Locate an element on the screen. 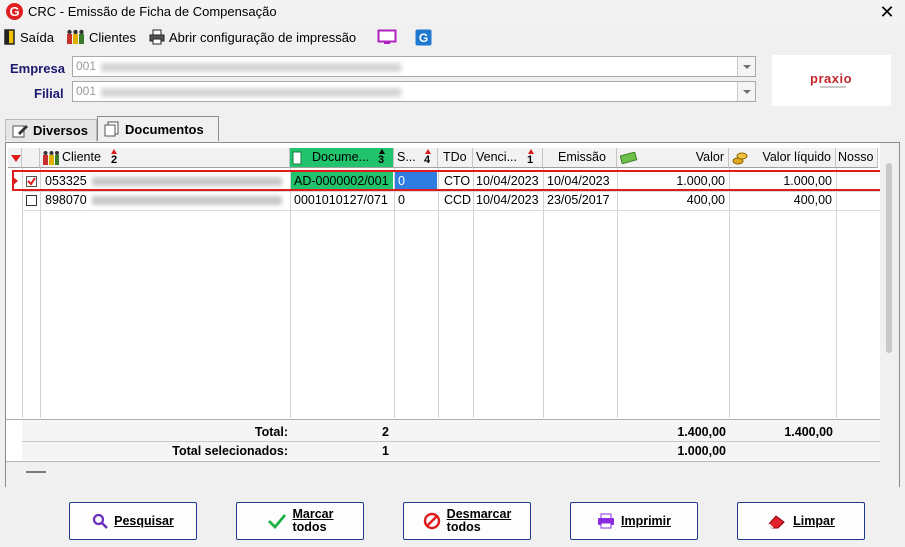 This screenshot has height=547, width=905. cell-cliente: 898070 is located at coordinates (66, 200).